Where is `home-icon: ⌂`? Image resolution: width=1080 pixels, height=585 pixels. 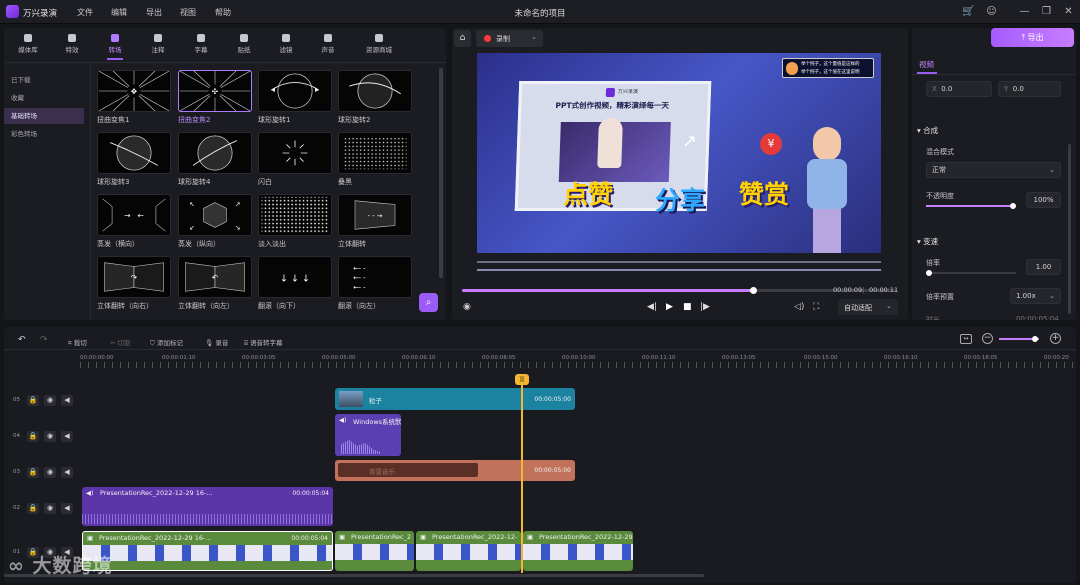 home-icon: ⌂ is located at coordinates (462, 38).